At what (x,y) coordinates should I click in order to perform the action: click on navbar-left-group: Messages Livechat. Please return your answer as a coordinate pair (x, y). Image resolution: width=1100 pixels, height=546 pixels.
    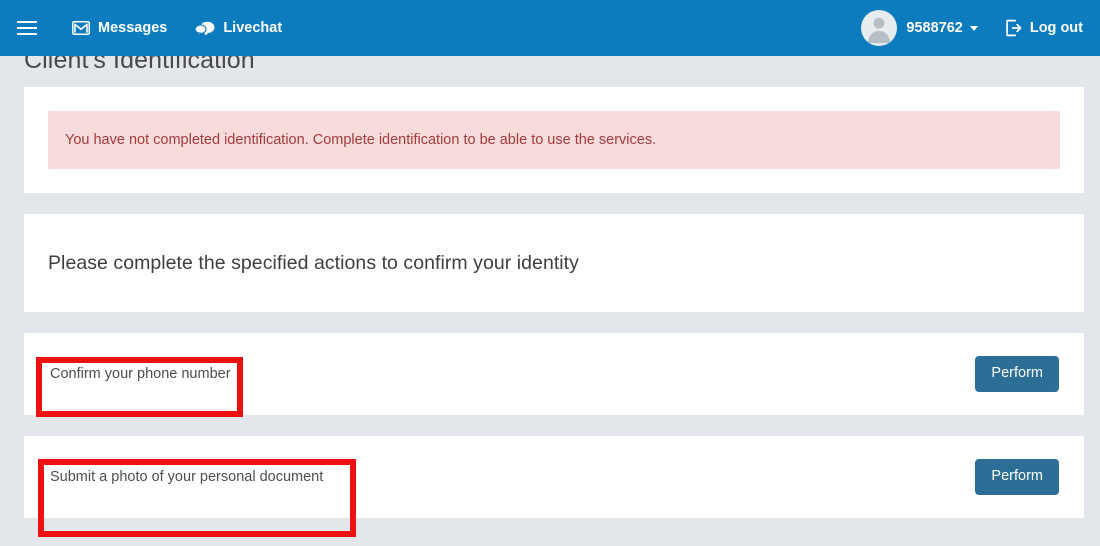
    Looking at the image, I should click on (148, 28).